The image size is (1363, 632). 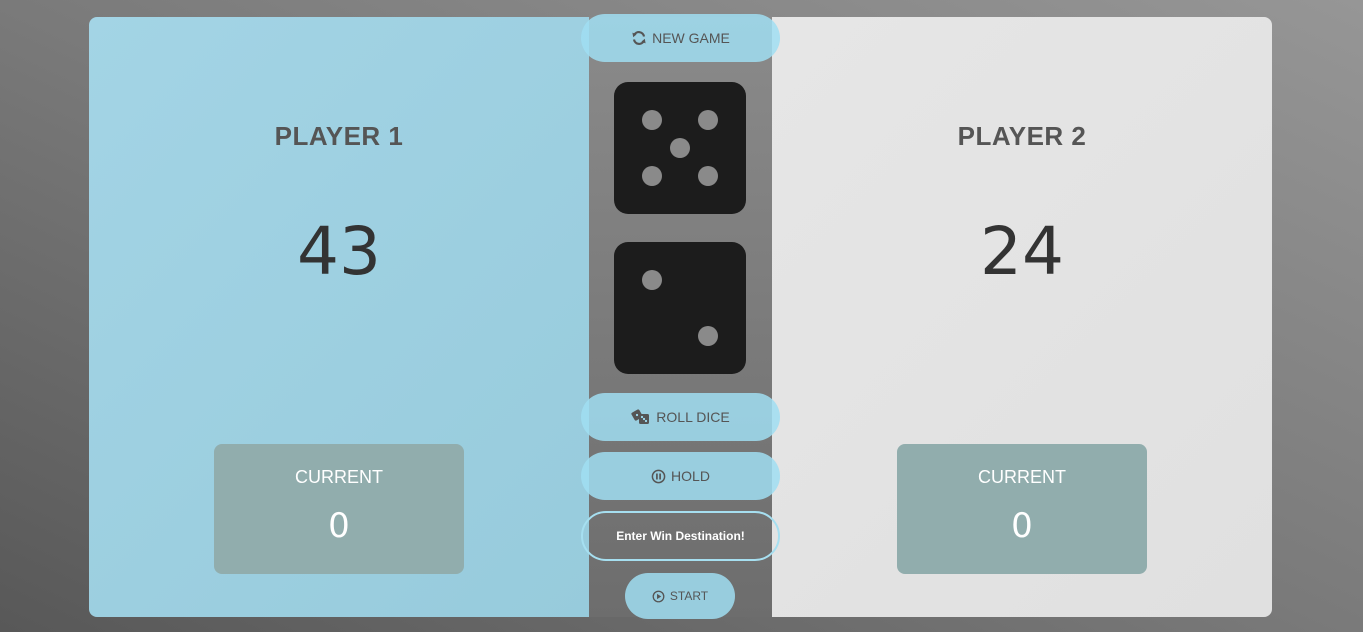 I want to click on dice-icon, so click(x=641, y=417).